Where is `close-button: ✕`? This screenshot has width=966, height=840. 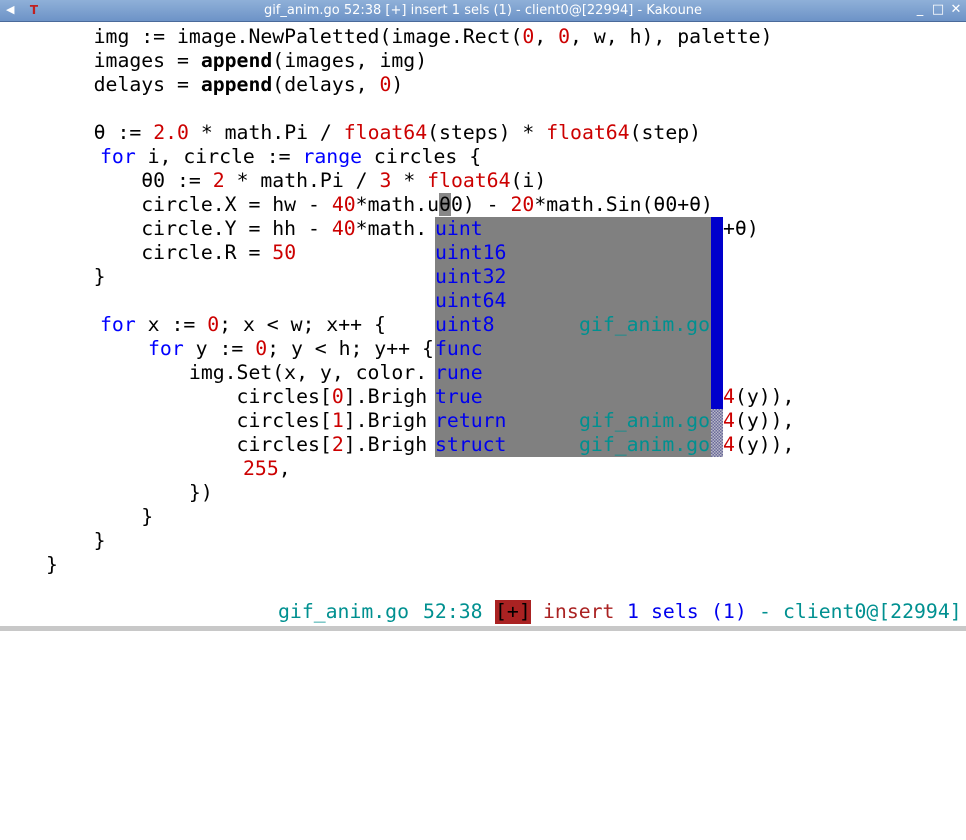
close-button: ✕ is located at coordinates (956, 10).